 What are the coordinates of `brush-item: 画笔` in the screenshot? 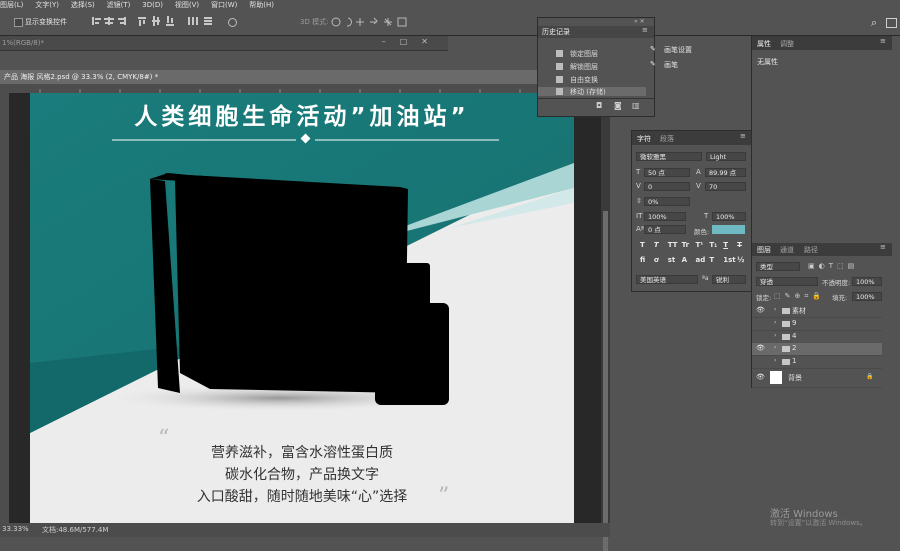 It's located at (671, 65).